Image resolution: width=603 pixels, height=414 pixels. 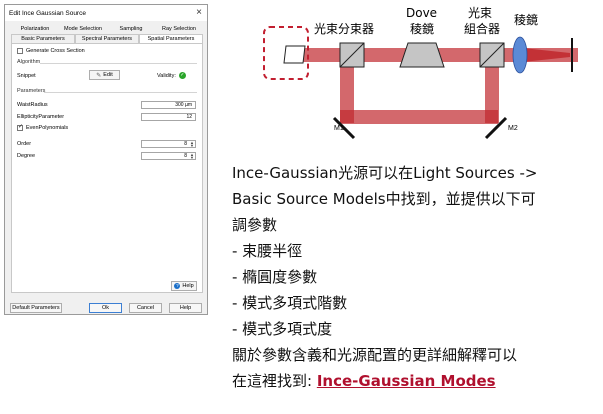 I want to click on tab-spatial-parameters: Spatial Parameters, so click(x=171, y=38).